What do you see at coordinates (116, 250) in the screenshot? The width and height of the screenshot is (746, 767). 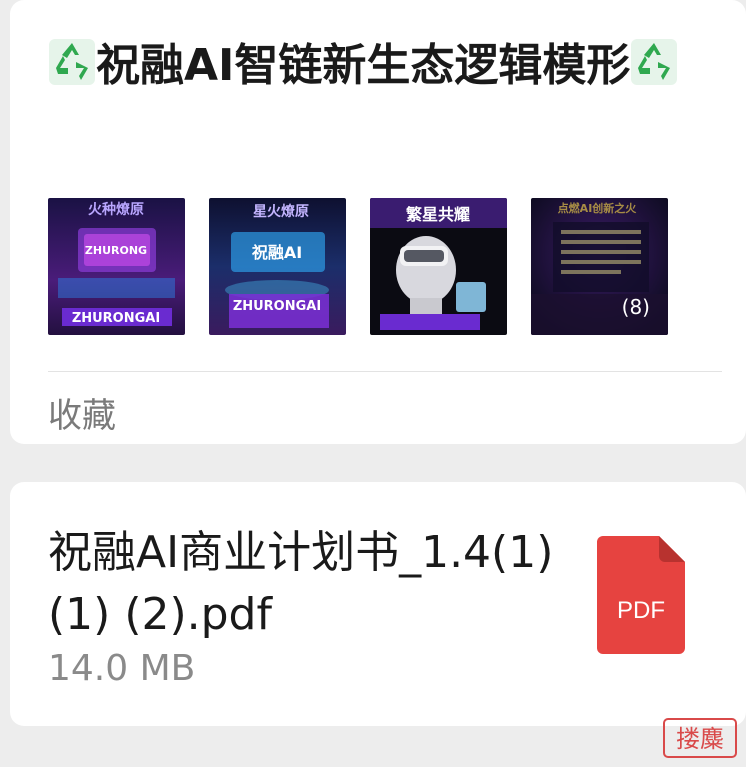 I see `thumbnail-caption-mid: ZHURONG` at bounding box center [116, 250].